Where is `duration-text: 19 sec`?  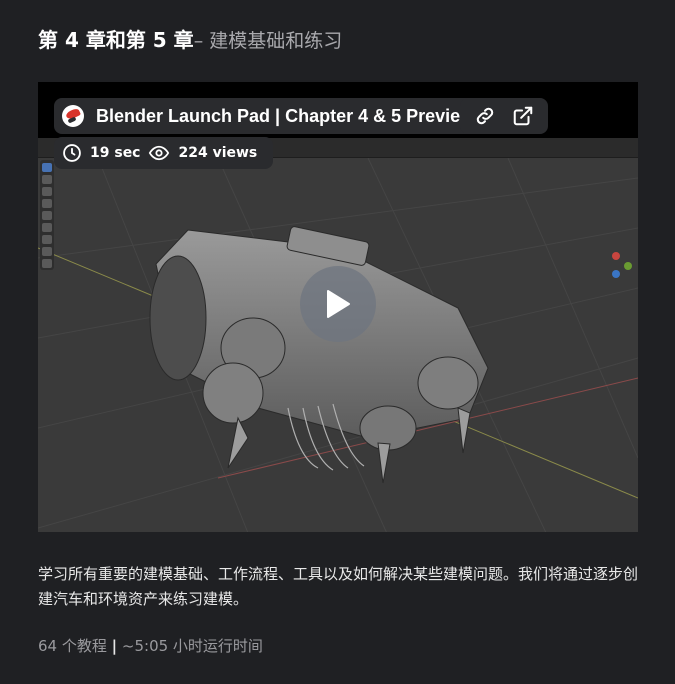 duration-text: 19 sec is located at coordinates (115, 153).